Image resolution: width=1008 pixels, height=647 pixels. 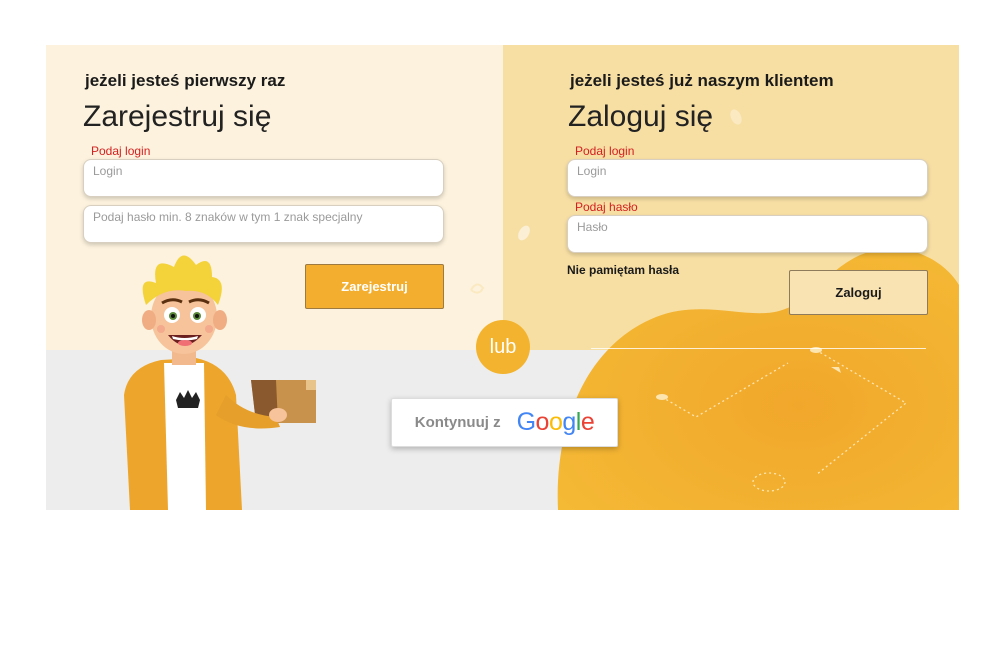 What do you see at coordinates (623, 270) in the screenshot?
I see `forgot-password-link: Nie pamiętam hasła` at bounding box center [623, 270].